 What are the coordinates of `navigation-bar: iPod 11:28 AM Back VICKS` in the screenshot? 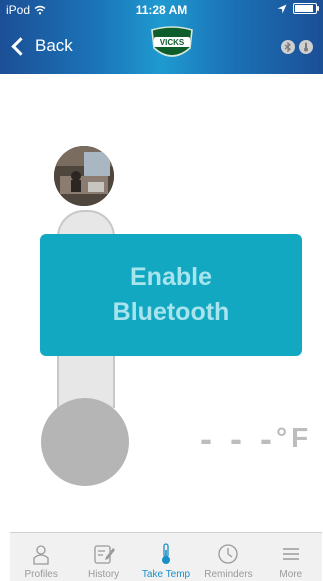 It's located at (161, 37).